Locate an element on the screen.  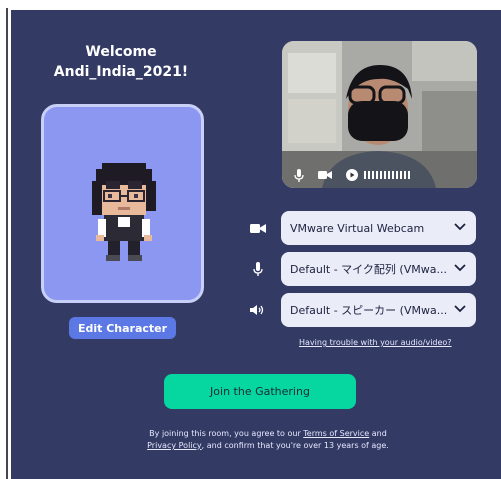
welcome-line: Welcome is located at coordinates (121, 52).